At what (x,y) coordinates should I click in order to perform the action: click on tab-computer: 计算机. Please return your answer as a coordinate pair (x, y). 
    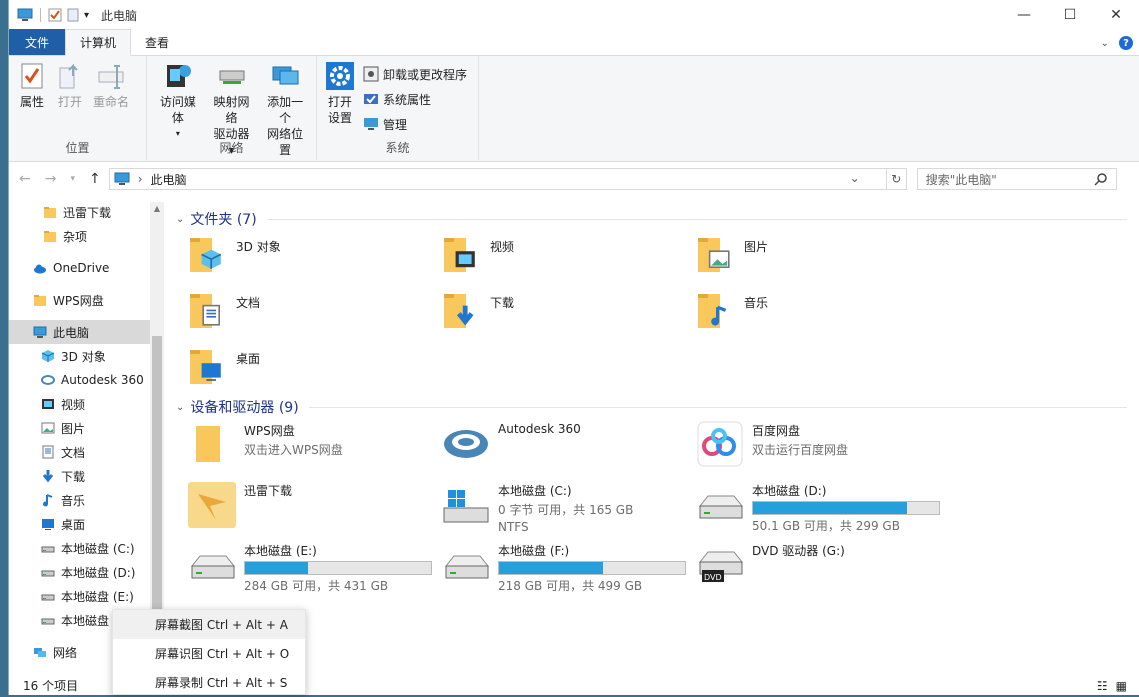
    Looking at the image, I should click on (98, 42).